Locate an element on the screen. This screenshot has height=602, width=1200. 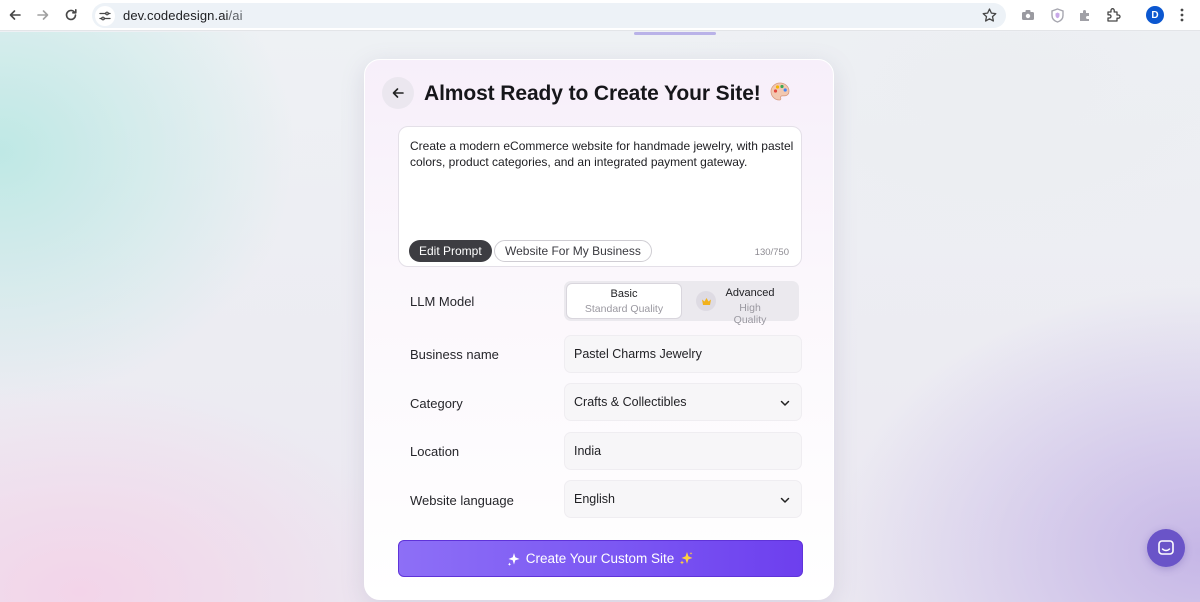
chat-widget-button is located at coordinates (1166, 548).